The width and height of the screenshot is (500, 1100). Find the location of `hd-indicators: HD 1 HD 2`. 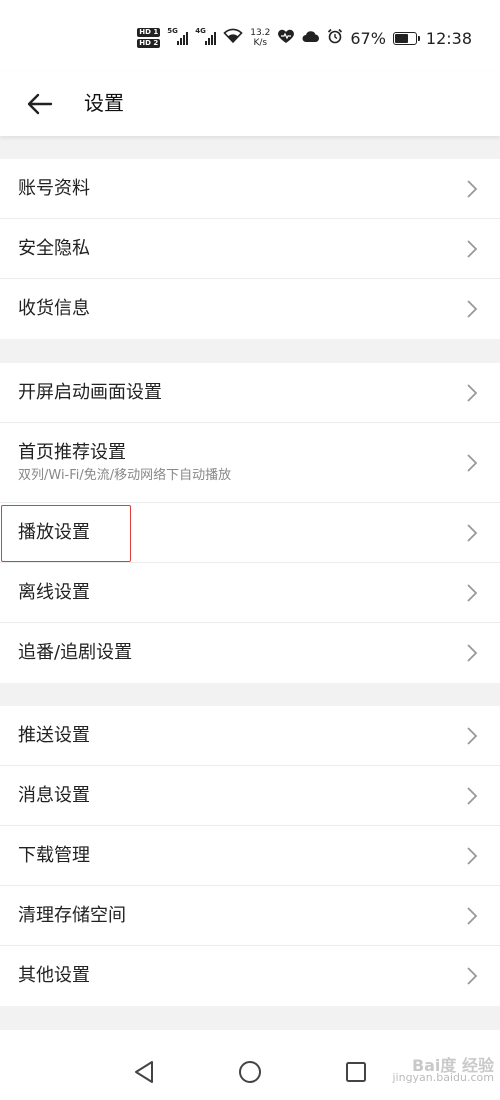

hd-indicators: HD 1 HD 2 is located at coordinates (149, 38).